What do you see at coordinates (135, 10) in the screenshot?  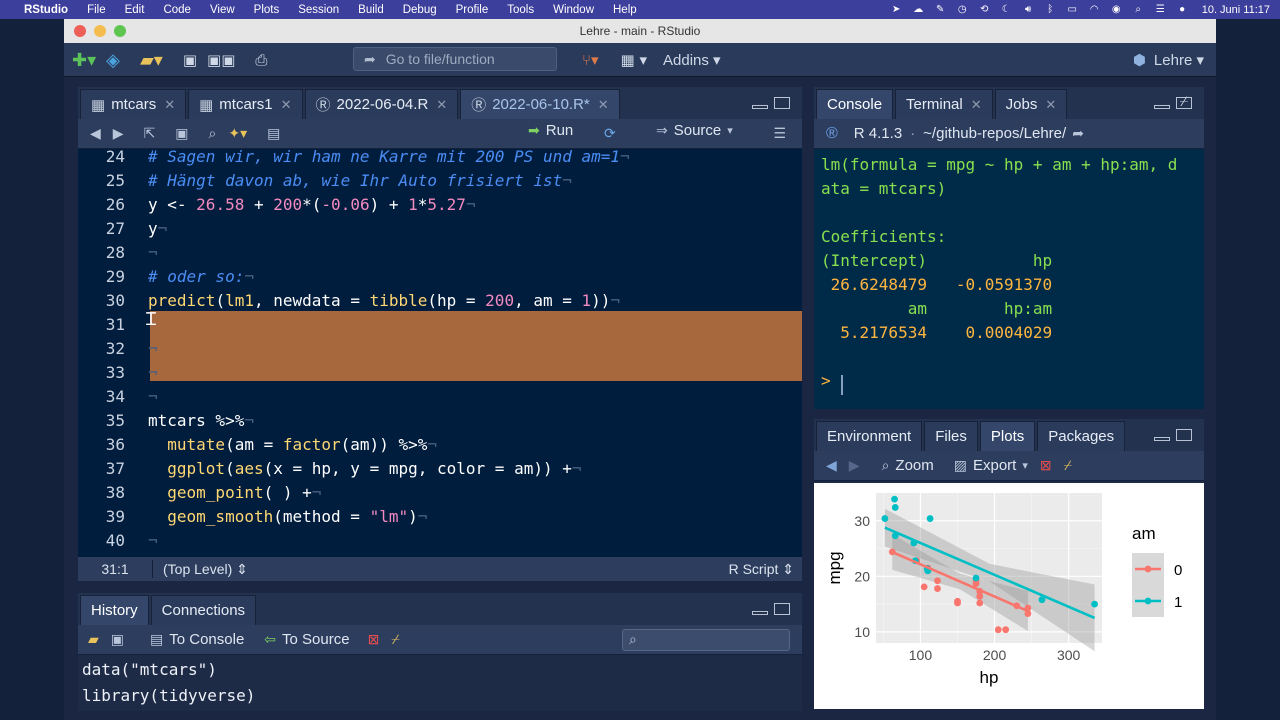 I see `menu-edit: Edit` at bounding box center [135, 10].